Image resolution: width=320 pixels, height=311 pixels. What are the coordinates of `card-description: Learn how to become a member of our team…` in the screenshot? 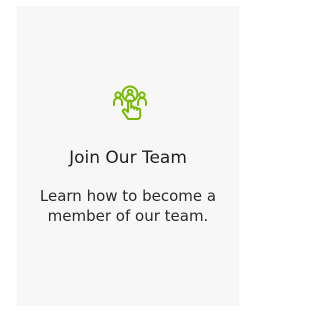 It's located at (128, 206).